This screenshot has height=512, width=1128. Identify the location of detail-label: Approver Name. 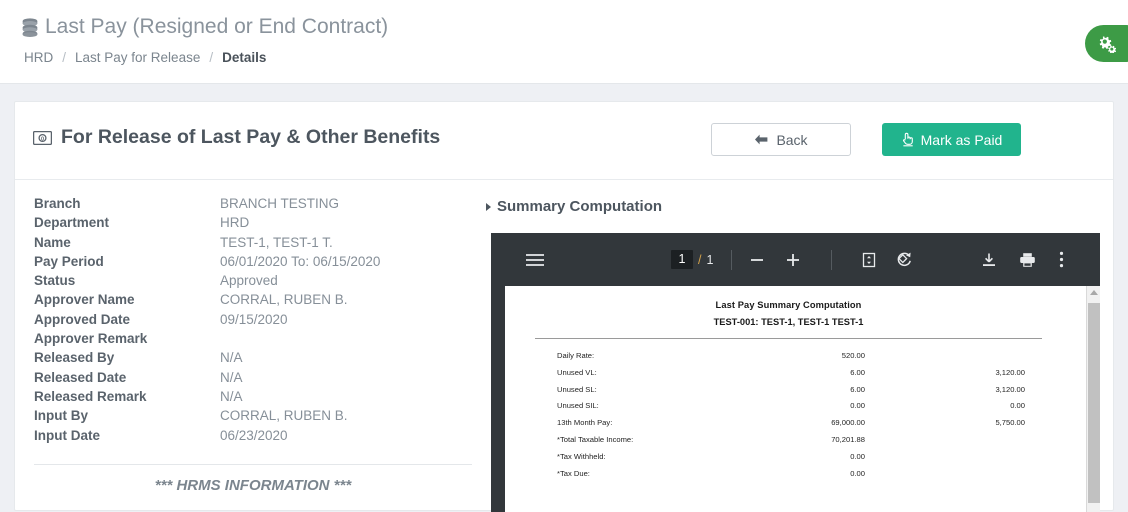
(84, 300).